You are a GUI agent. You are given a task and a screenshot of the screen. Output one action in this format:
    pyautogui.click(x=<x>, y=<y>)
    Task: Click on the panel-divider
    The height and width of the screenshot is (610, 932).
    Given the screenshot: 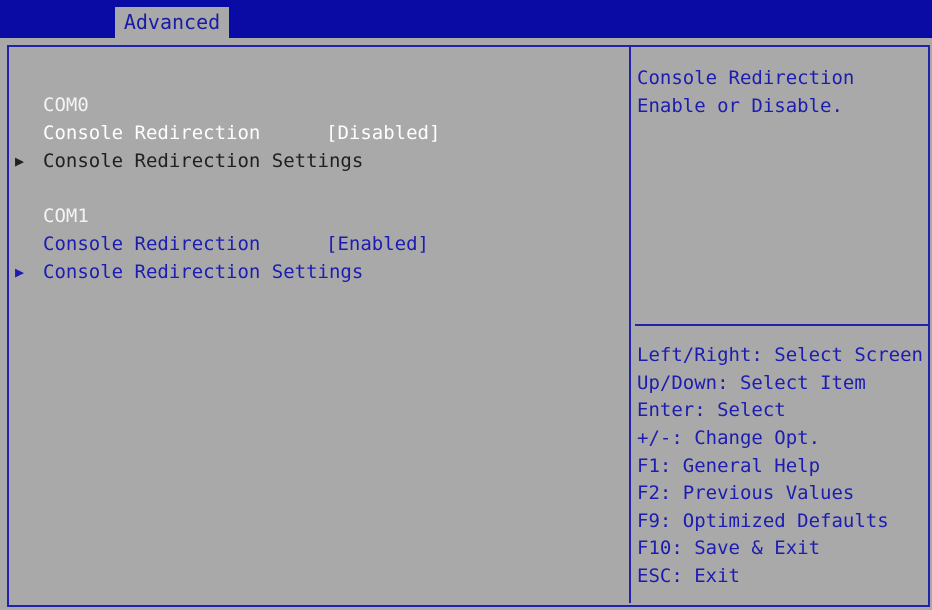 What is the action you would take?
    pyautogui.click(x=630, y=325)
    